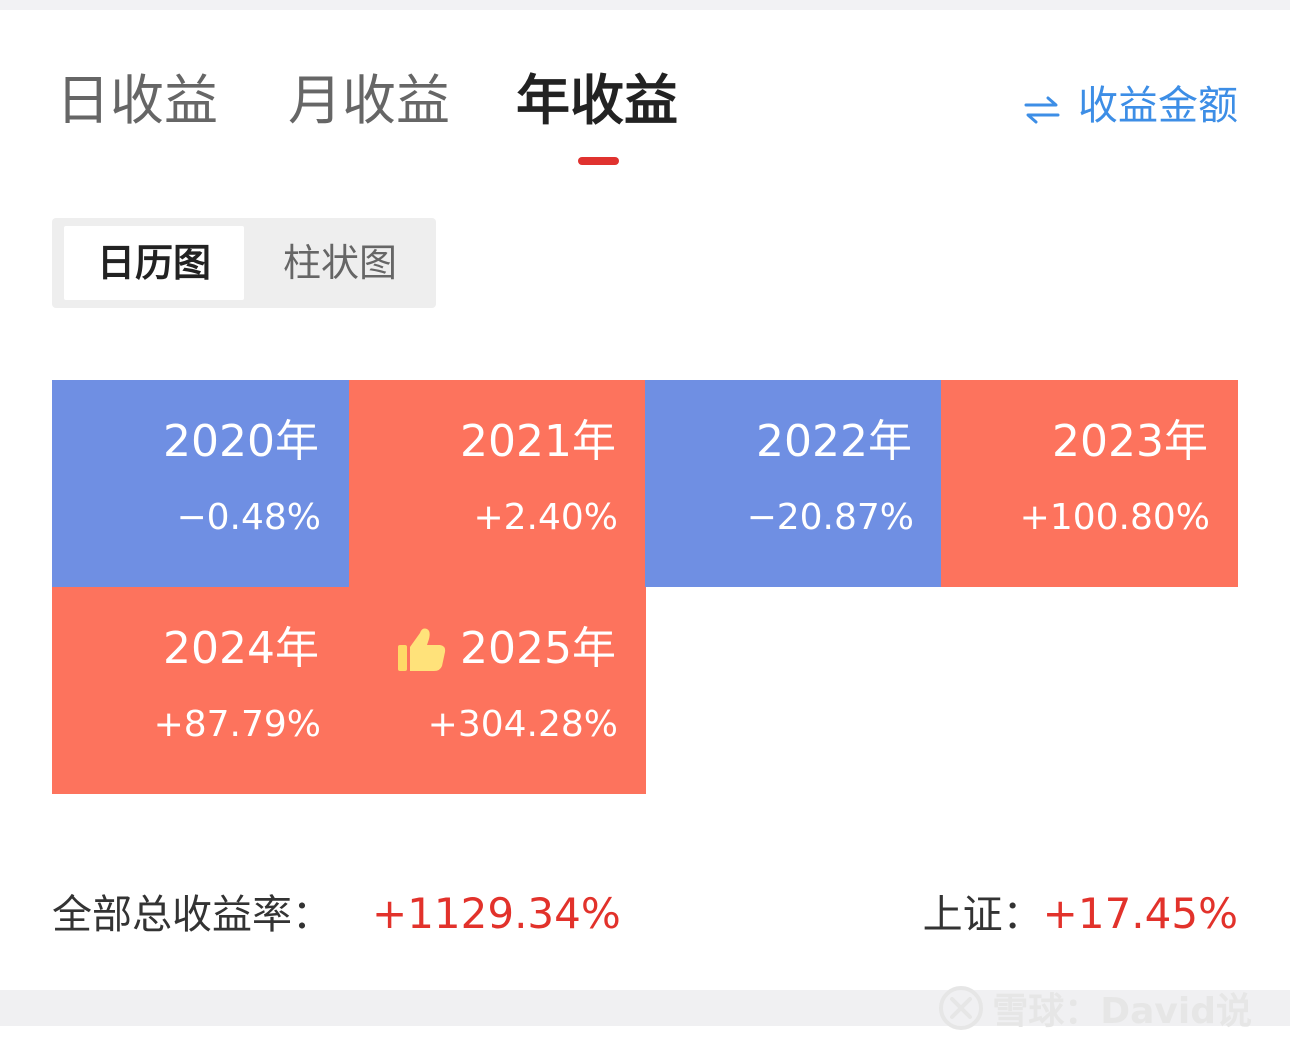 This screenshot has width=1290, height=1049. Describe the element at coordinates (793, 483) in the screenshot. I see `year-cell-2022: 2022年 −20.87%` at that location.